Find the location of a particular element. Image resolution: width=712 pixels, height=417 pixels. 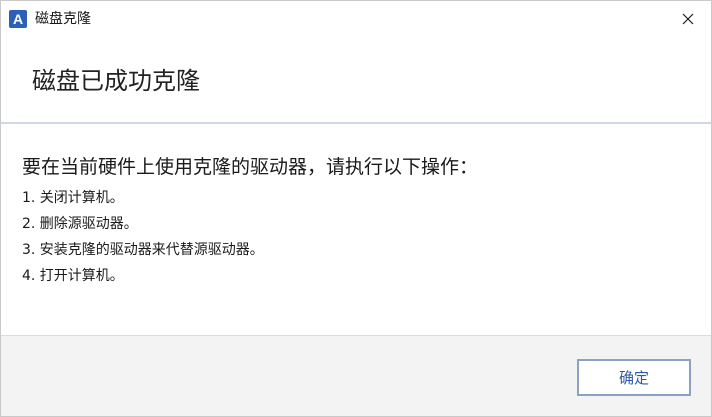

step-item: 2. 删除源驱动器。 is located at coordinates (80, 224).